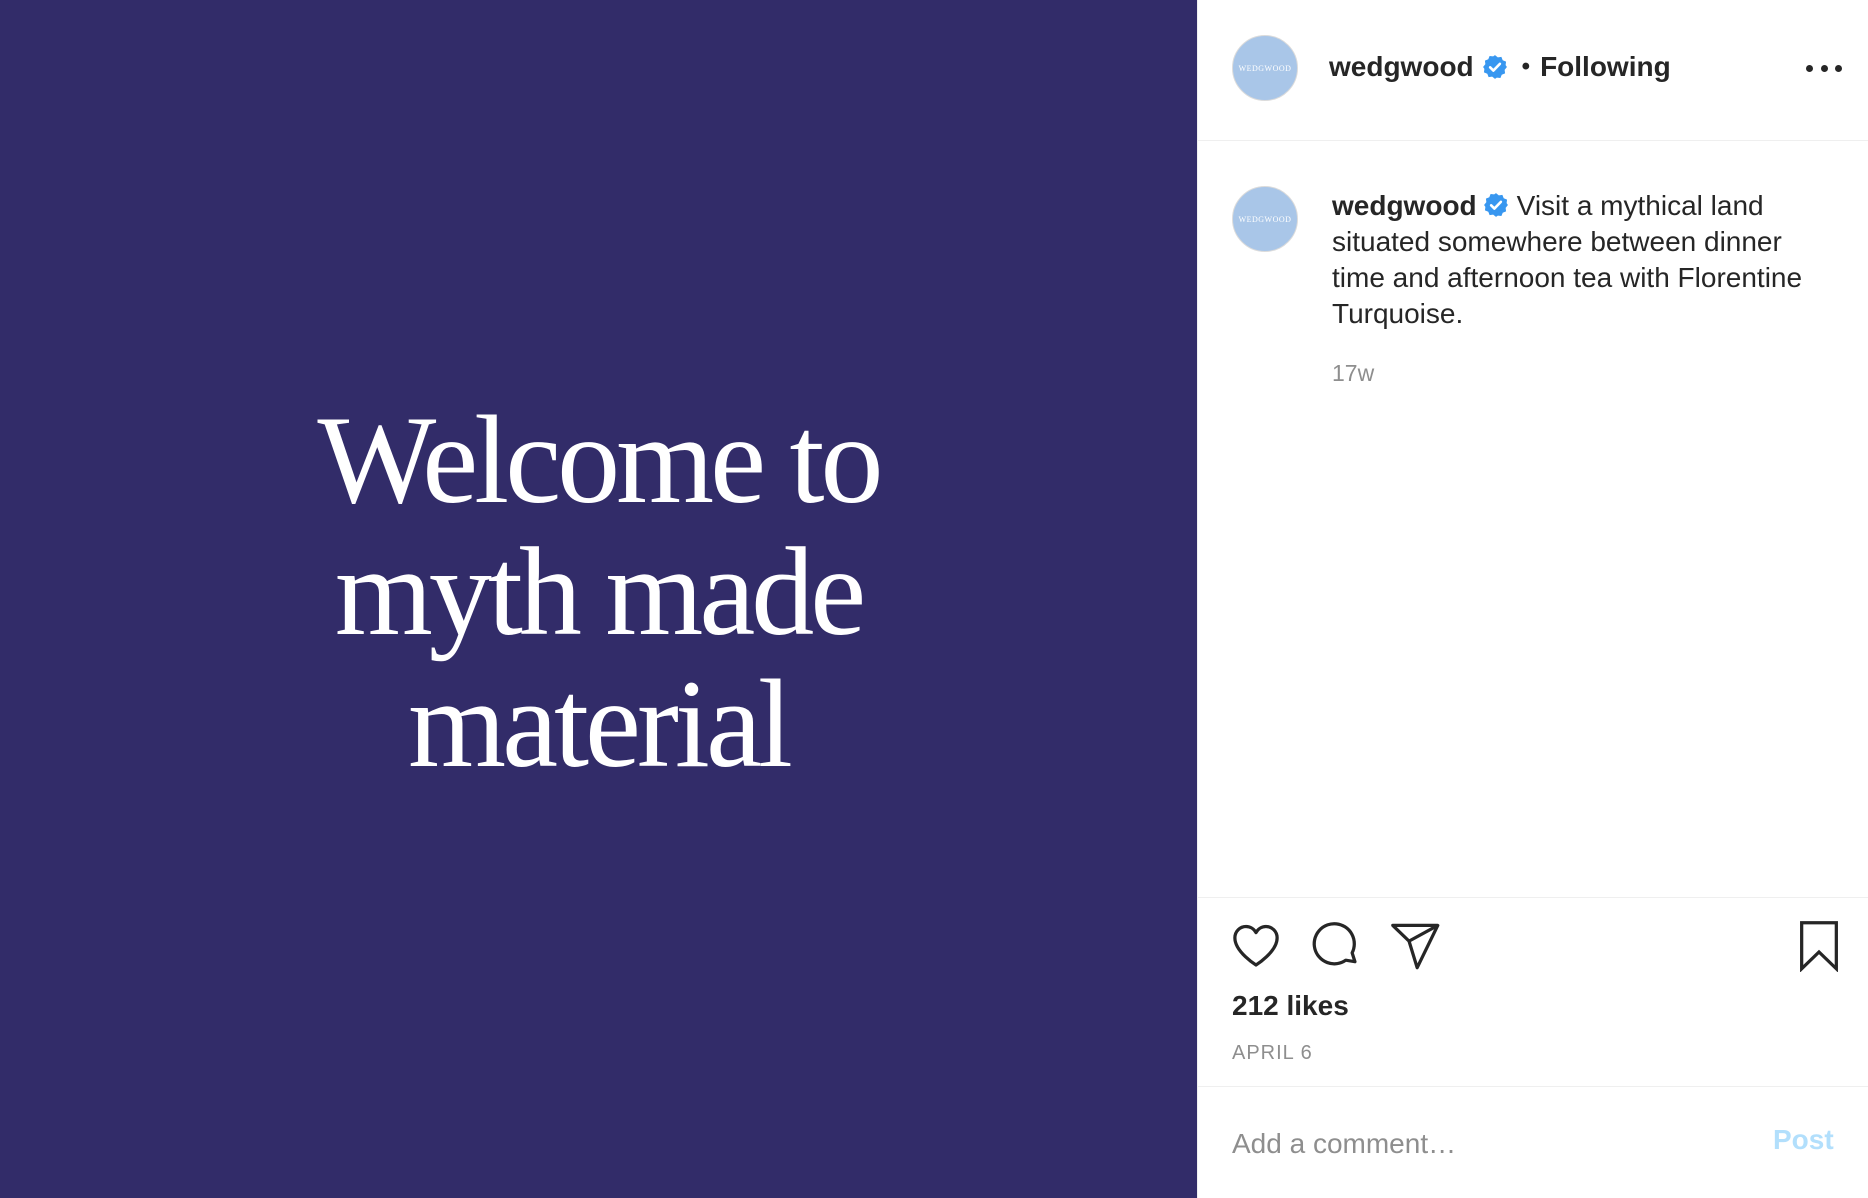 This screenshot has height=1198, width=1868. I want to click on caption-avatar: WEDGWOOD, so click(1265, 219).